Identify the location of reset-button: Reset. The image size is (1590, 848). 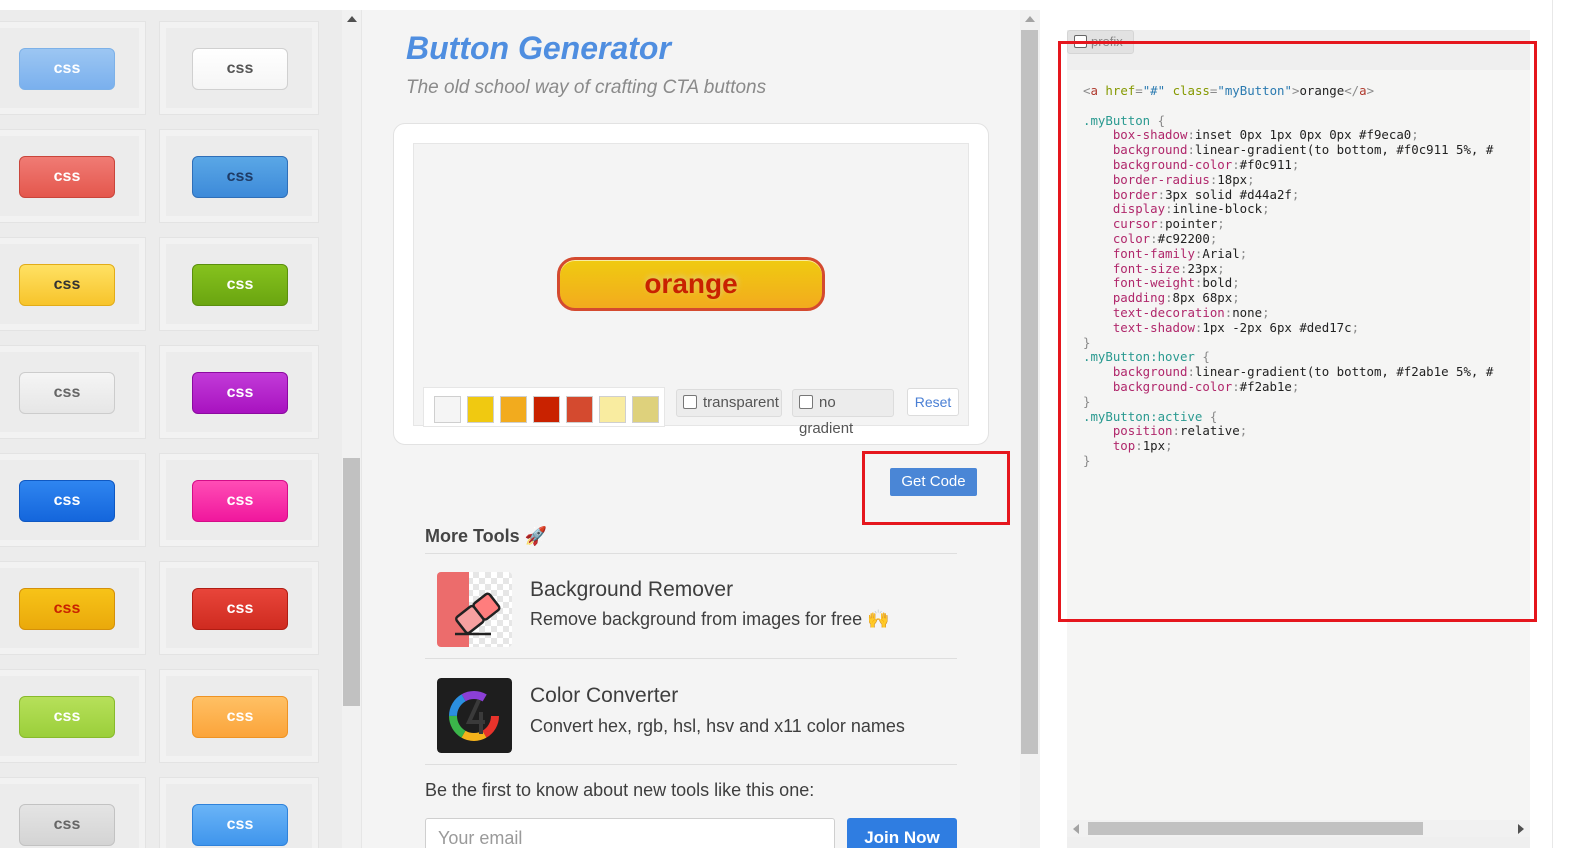
(933, 402).